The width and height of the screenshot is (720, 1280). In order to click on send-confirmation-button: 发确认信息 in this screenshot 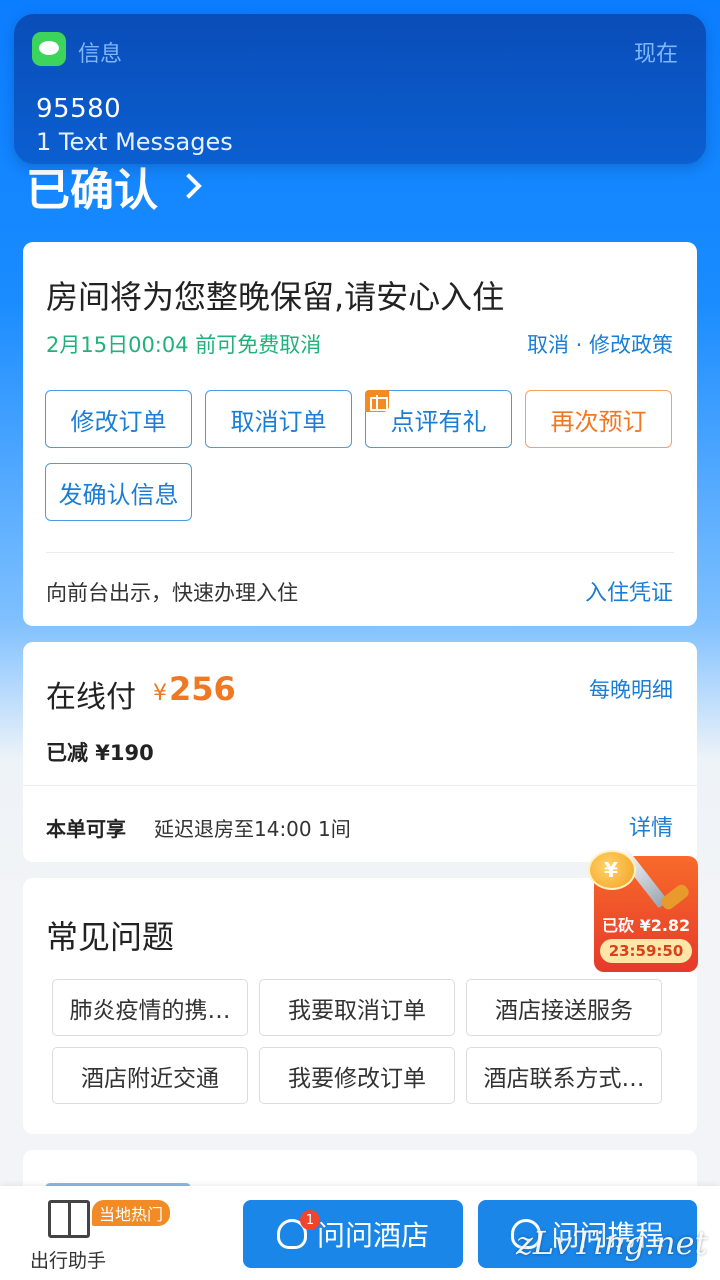, I will do `click(118, 492)`.